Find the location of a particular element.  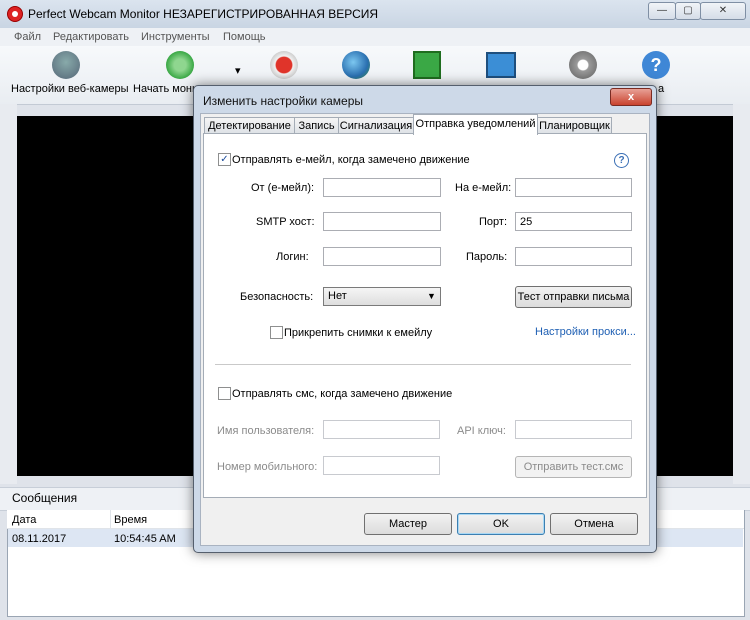

webcam-icon is located at coordinates (66, 65).